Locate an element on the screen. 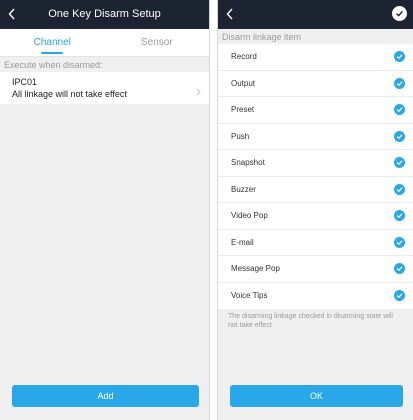  list-item: Voice Tips is located at coordinates (315, 296).